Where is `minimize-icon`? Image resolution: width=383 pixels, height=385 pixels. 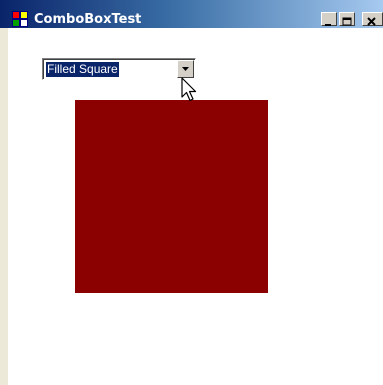 minimize-icon is located at coordinates (328, 25).